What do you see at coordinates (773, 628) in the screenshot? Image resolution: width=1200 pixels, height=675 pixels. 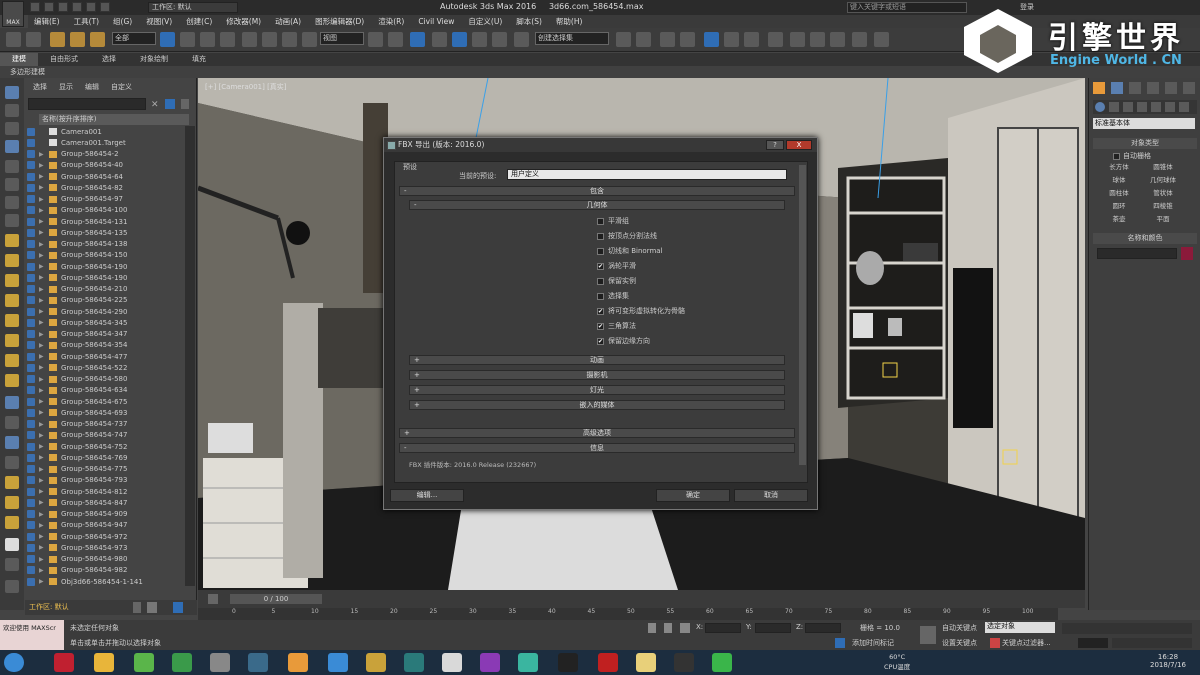 I see `y-coordinate-input` at bounding box center [773, 628].